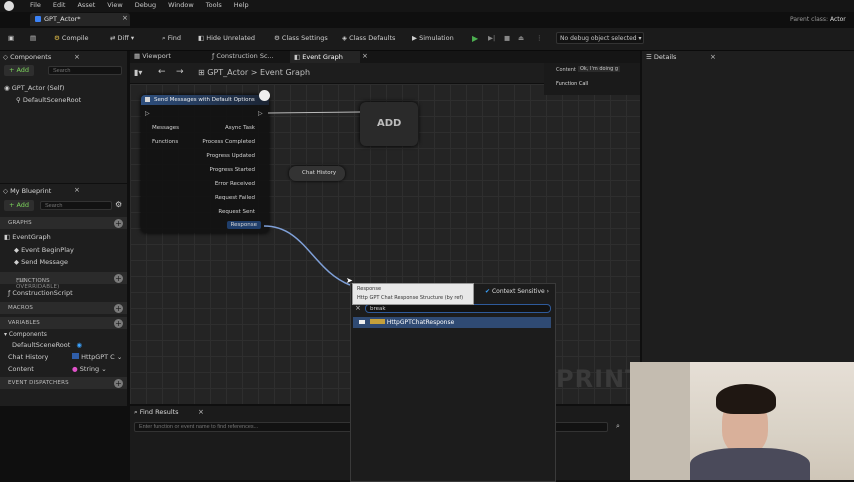 This screenshot has height=482, width=854. What do you see at coordinates (572, 84) in the screenshot?
I see `function-call-label: Function Call` at bounding box center [572, 84].